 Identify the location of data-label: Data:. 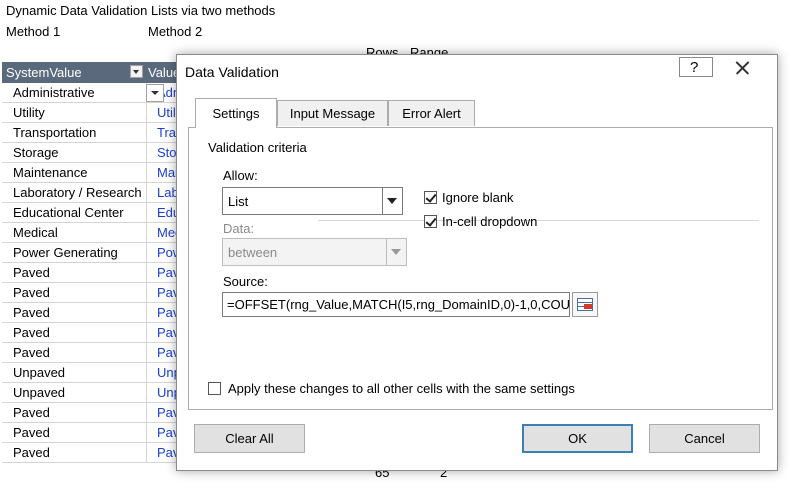
(239, 228).